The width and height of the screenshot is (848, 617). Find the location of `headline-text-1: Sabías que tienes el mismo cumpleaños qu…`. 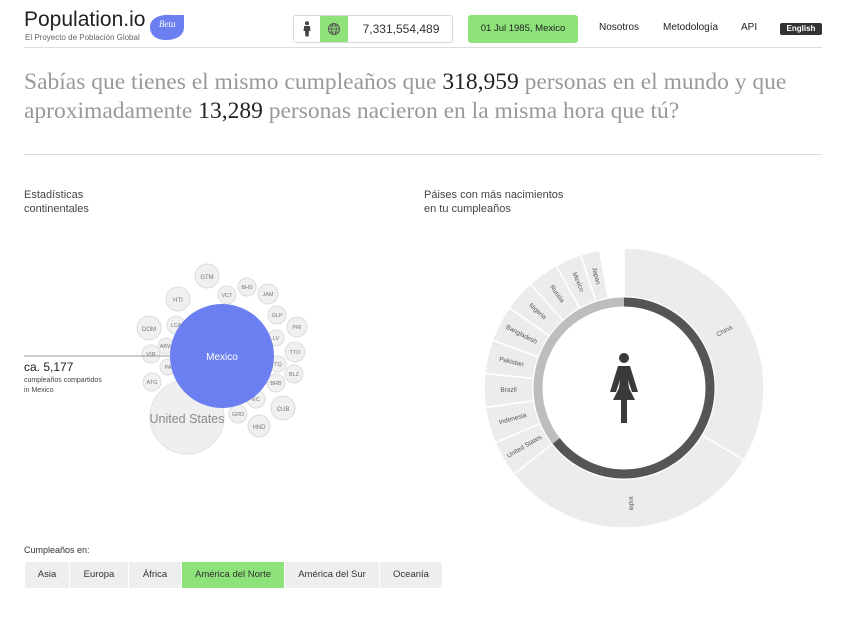

headline-text-1: Sabías que tienes el mismo cumpleaños qu… is located at coordinates (233, 82).